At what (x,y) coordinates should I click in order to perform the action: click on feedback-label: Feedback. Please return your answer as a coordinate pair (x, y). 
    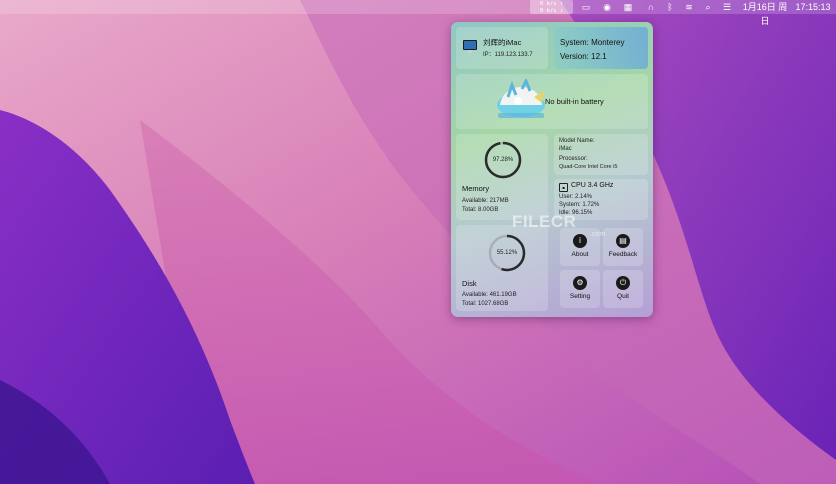
    Looking at the image, I should click on (623, 254).